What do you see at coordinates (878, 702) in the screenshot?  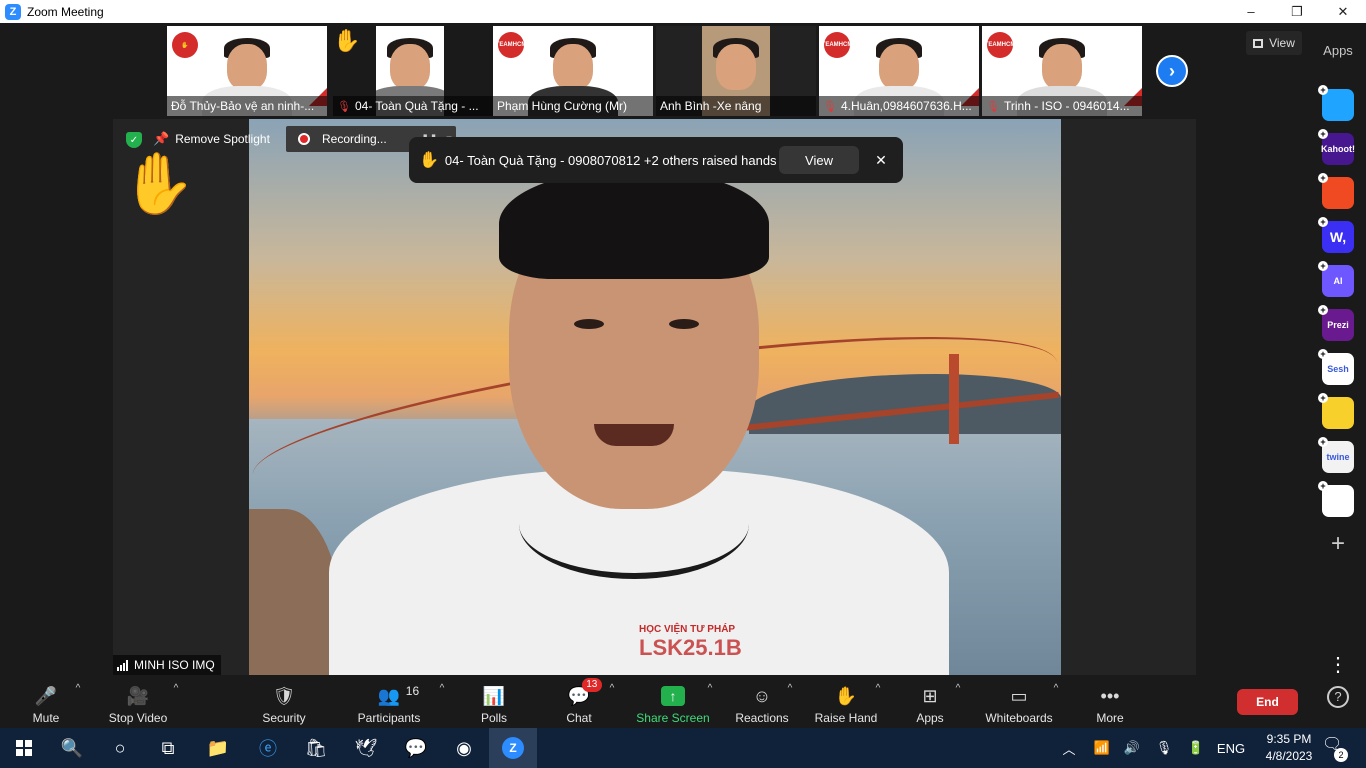 I see `raise-hand-options-caret: ^` at bounding box center [878, 702].